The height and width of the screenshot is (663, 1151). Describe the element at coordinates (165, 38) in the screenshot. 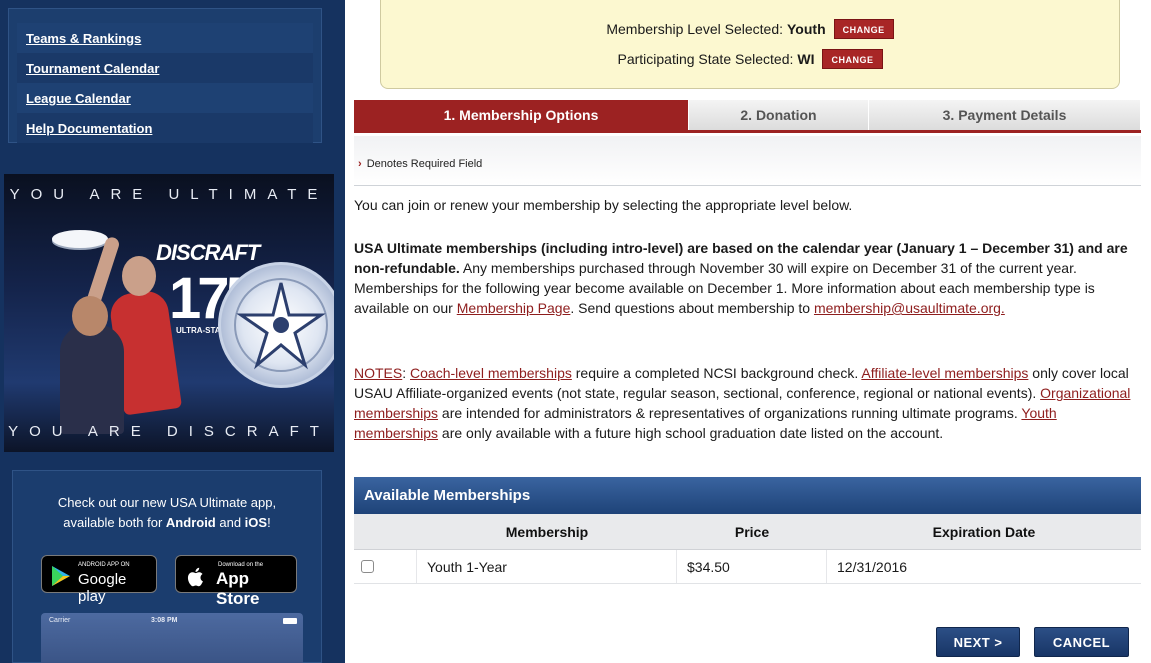

I see `sidebar-item-teams-rankings: Teams & Rankings` at that location.